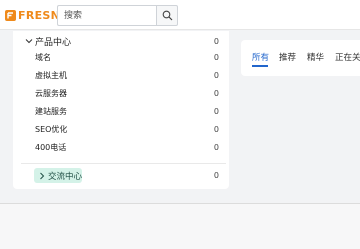 The width and height of the screenshot is (360, 249). Describe the element at coordinates (51, 147) in the screenshot. I see `sidebar-item-label: 400电话` at that location.